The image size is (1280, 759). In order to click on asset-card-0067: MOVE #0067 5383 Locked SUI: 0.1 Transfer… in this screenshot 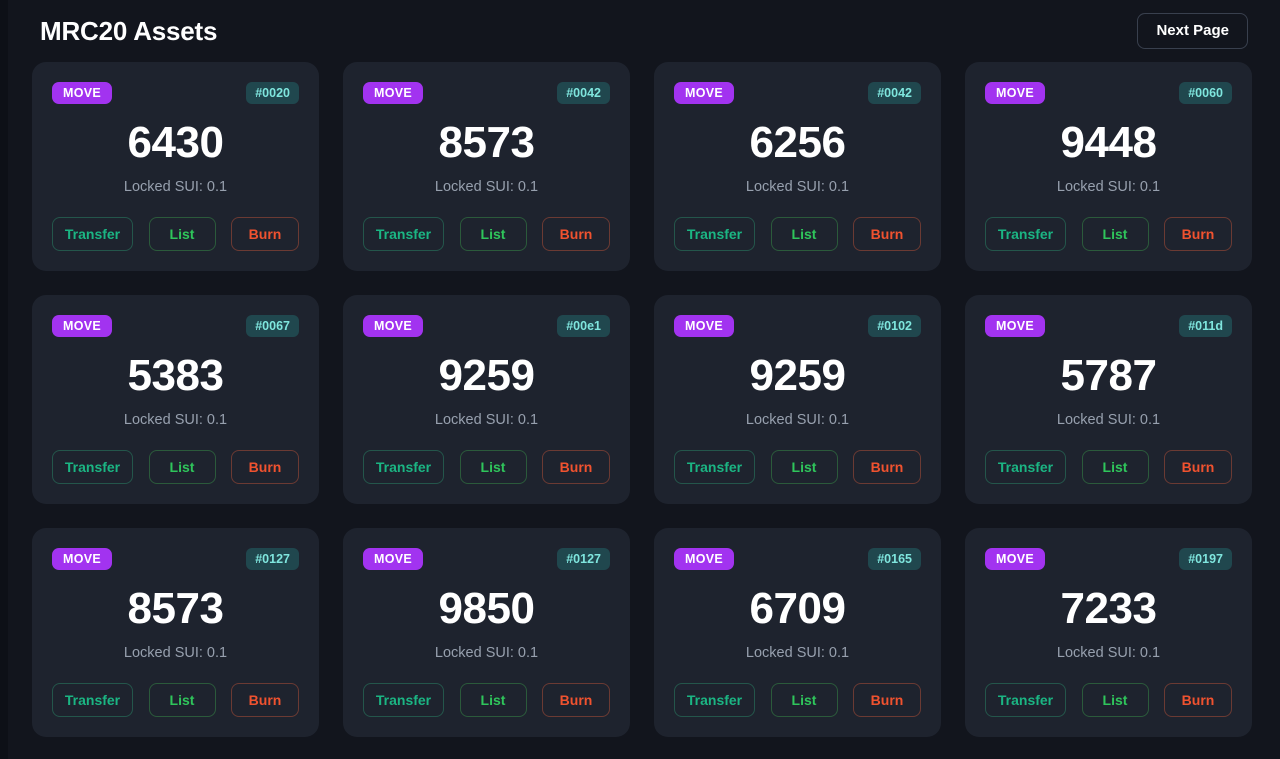, I will do `click(175, 399)`.